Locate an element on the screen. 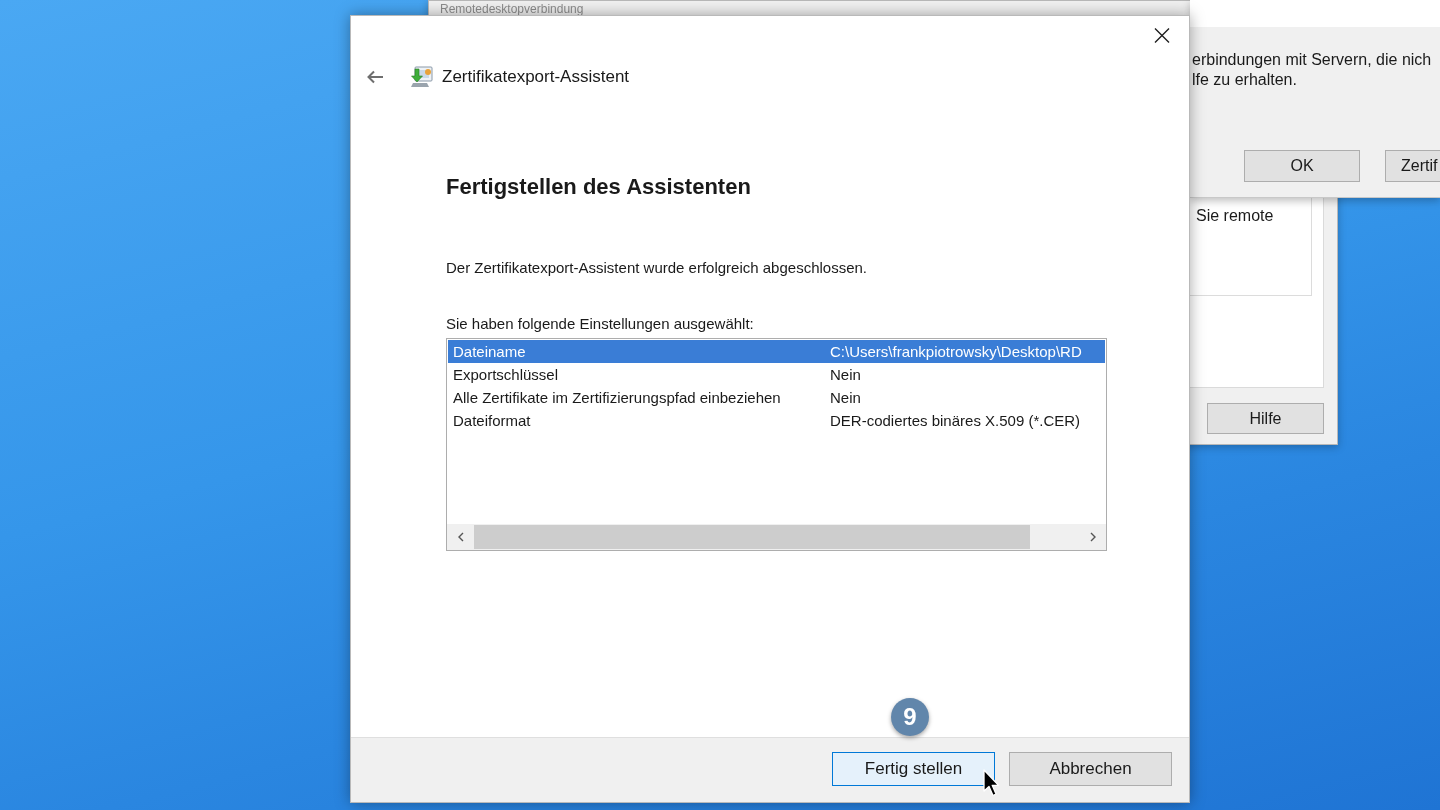 The width and height of the screenshot is (1440, 810). setting-name-cell-text: Dateiname is located at coordinates (489, 352).